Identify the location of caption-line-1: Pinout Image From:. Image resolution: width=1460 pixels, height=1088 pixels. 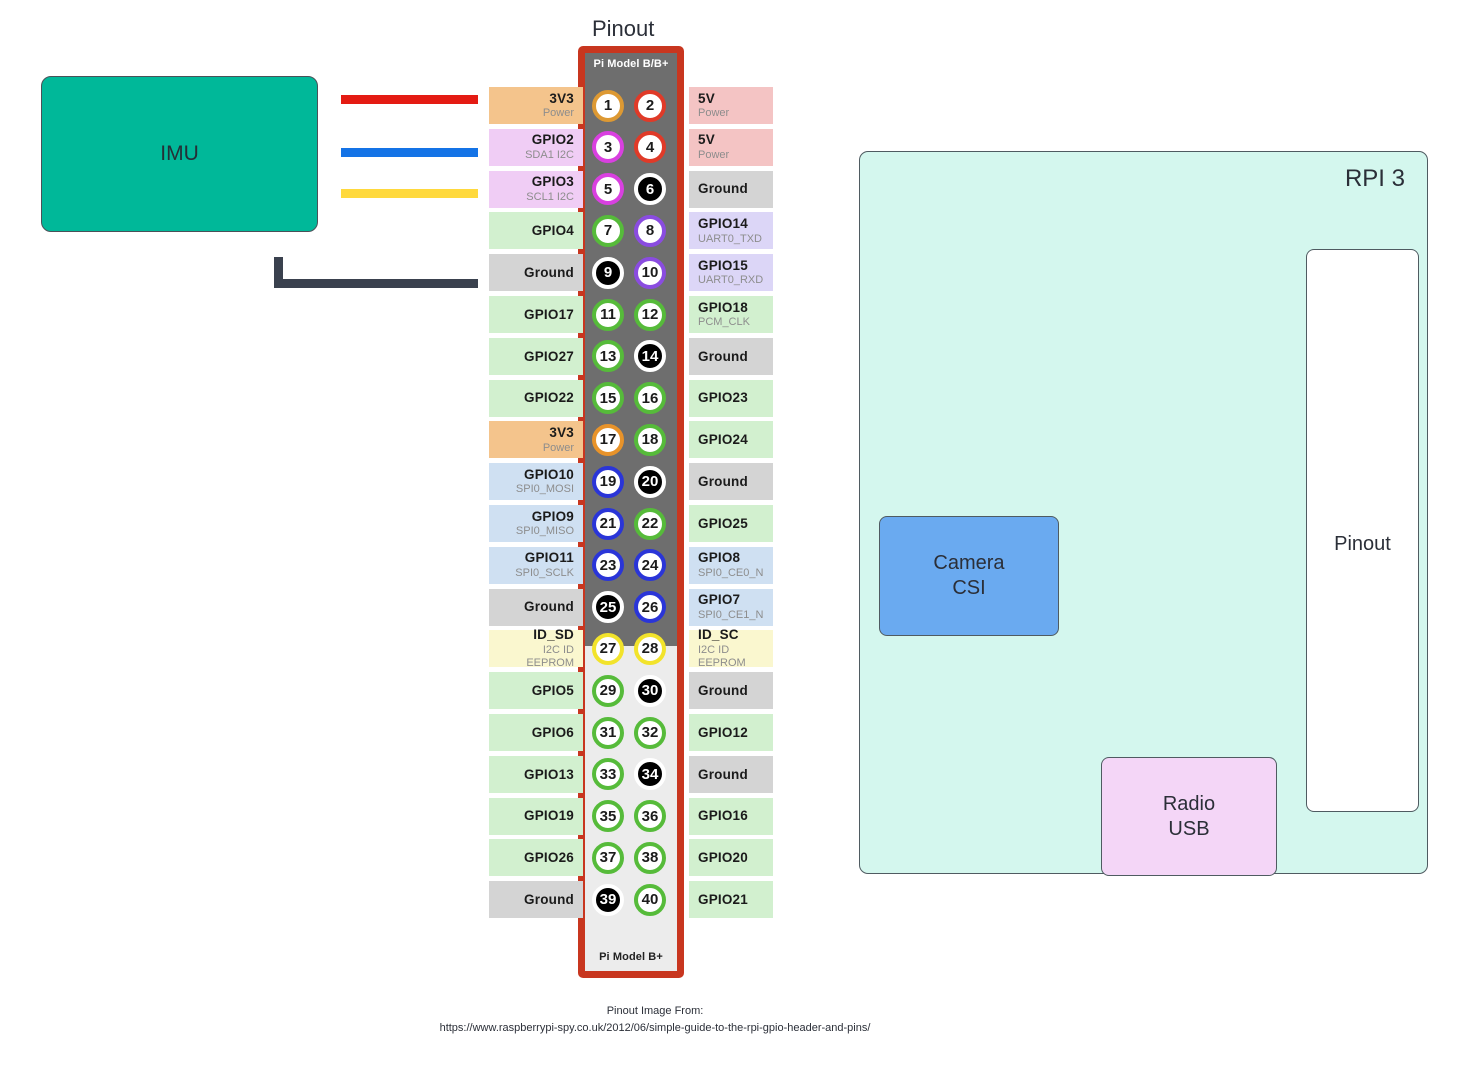
(655, 1011).